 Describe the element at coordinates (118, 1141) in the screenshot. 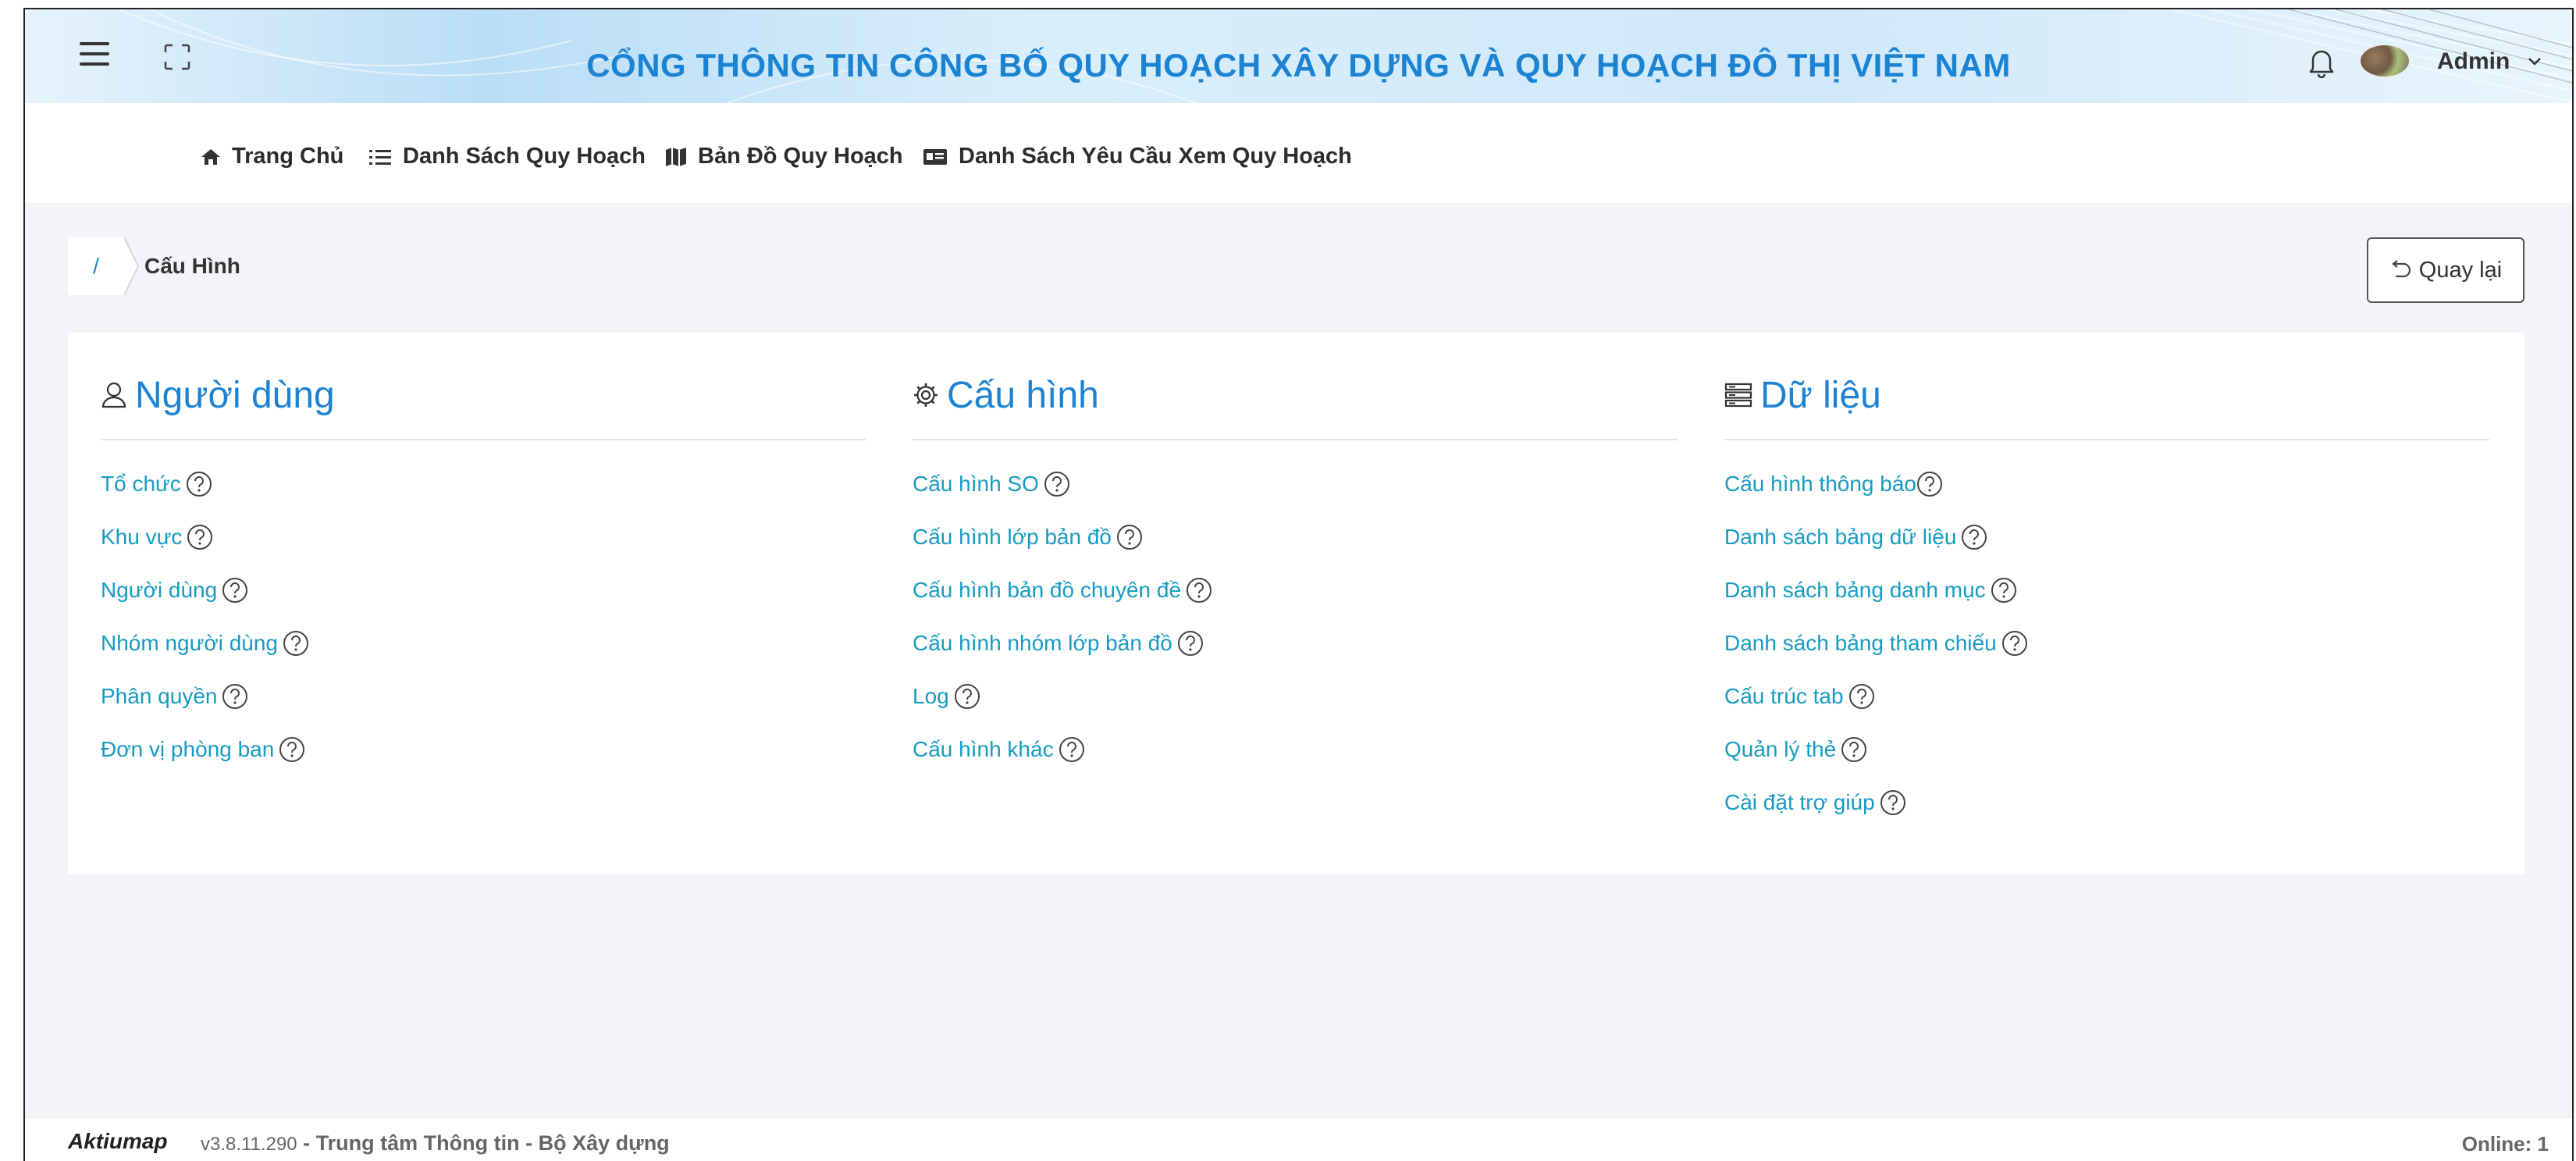

I see `footer-logo: Aktiumap` at that location.